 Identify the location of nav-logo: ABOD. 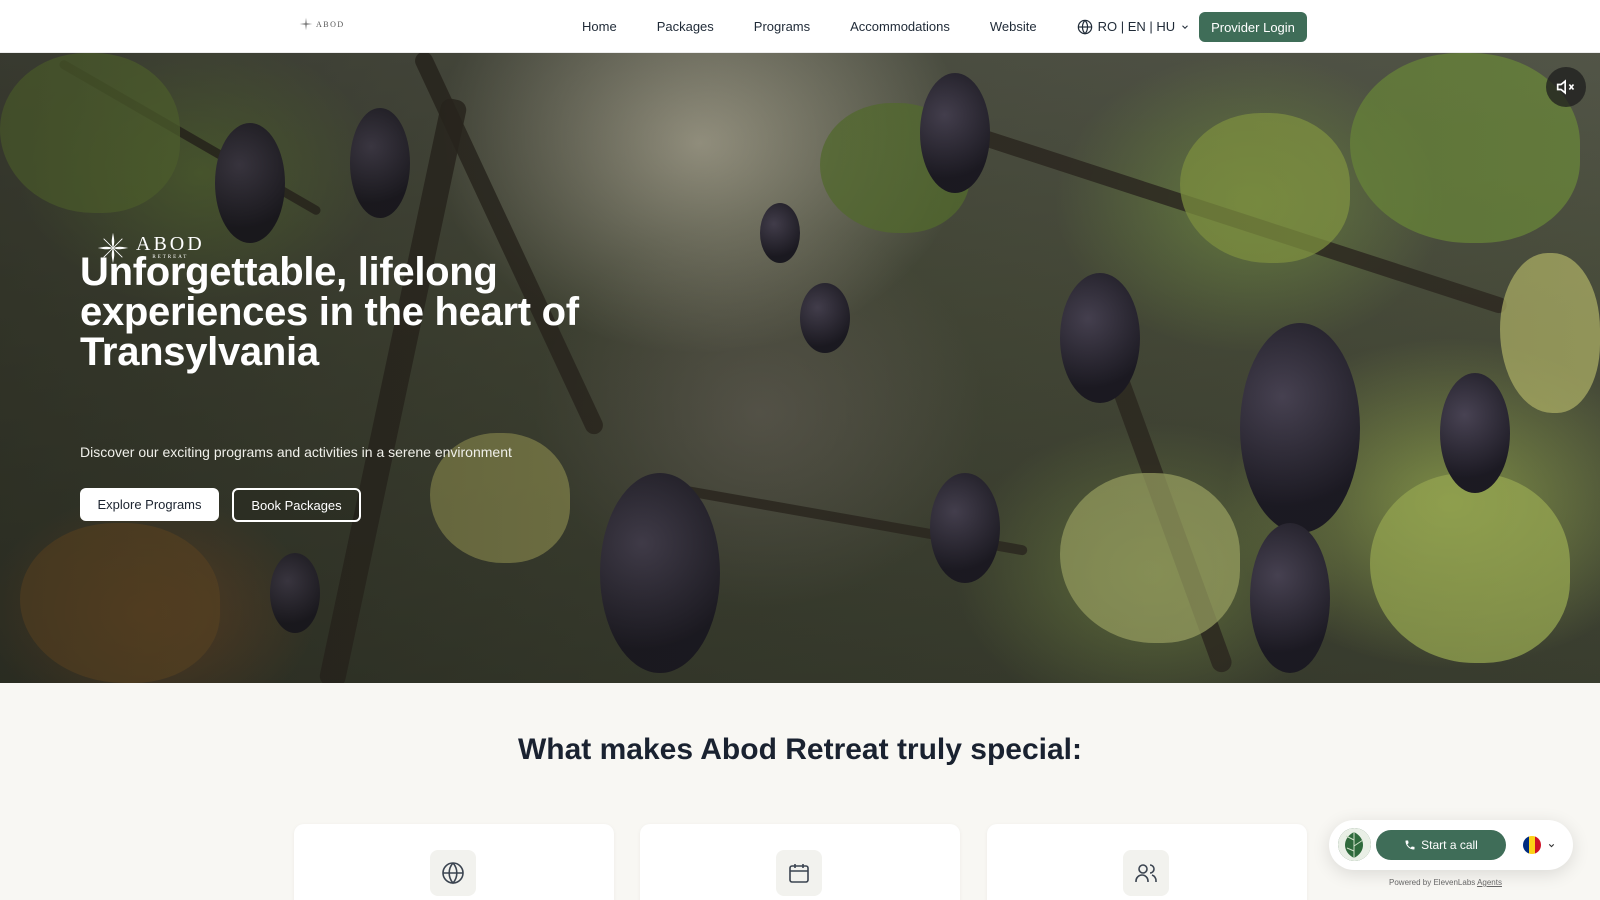
(322, 24).